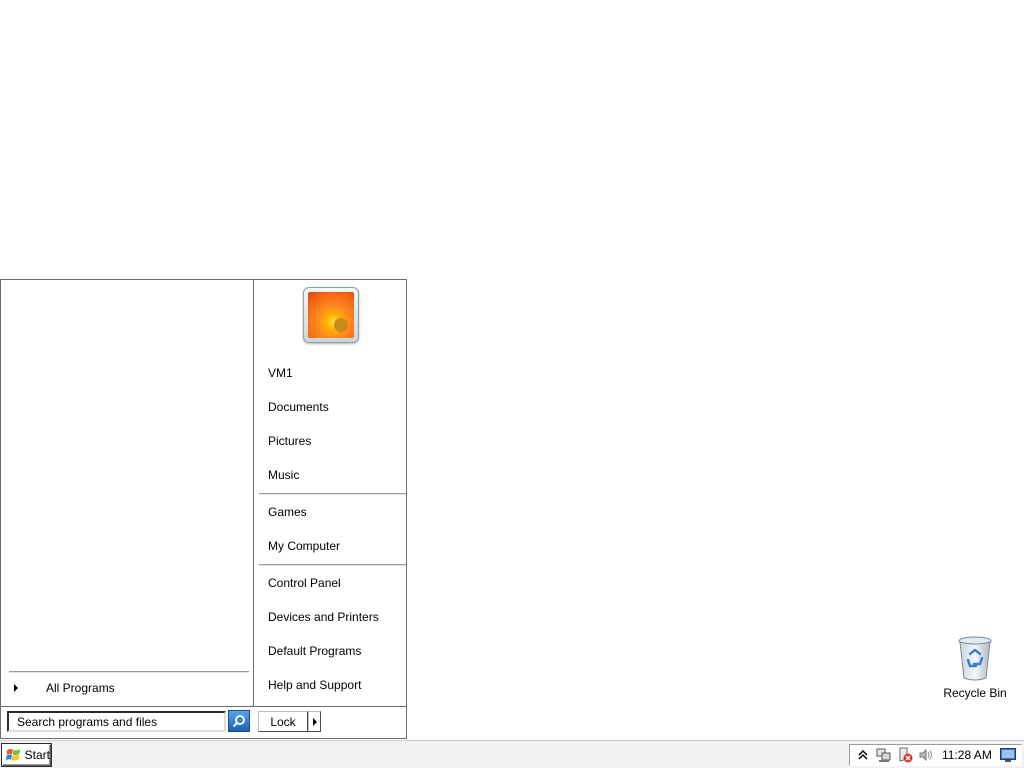 The width and height of the screenshot is (1024, 768). I want to click on menu-item-computer: My Computer, so click(332, 546).